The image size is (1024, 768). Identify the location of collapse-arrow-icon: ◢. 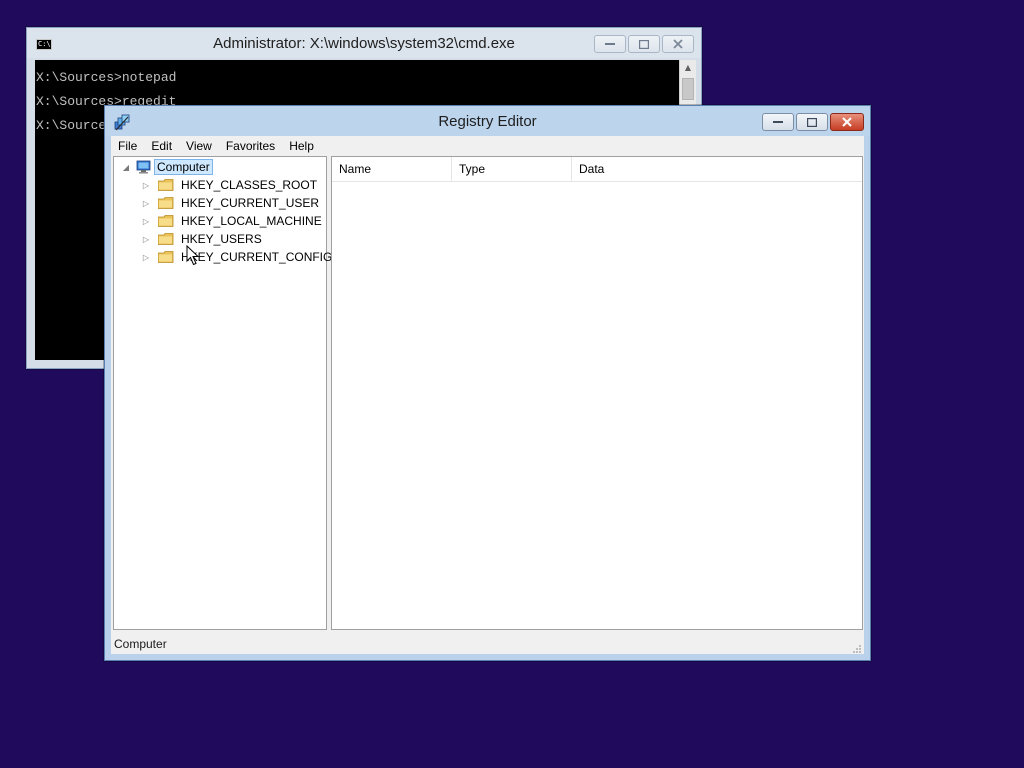
(126, 167).